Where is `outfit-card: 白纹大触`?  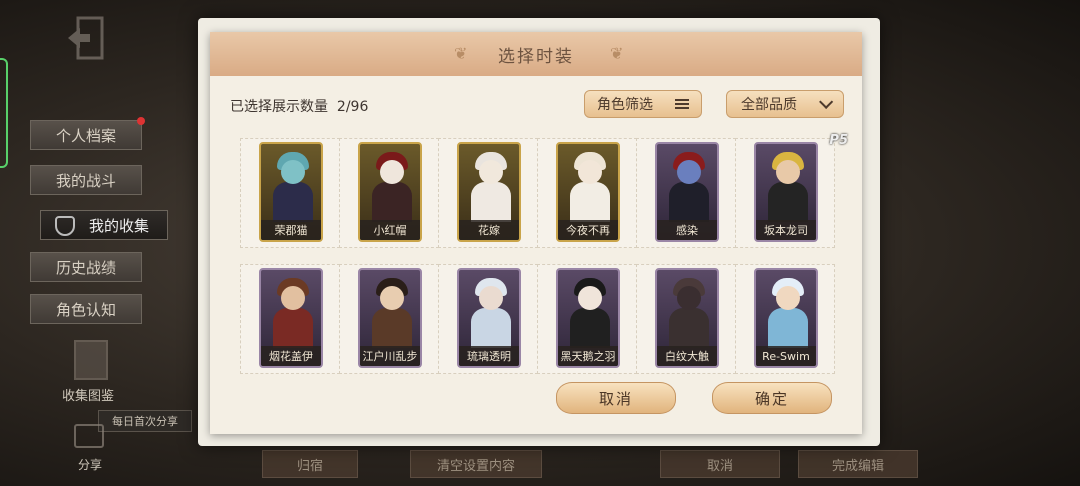
outfit-card: 白纹大触 is located at coordinates (687, 318).